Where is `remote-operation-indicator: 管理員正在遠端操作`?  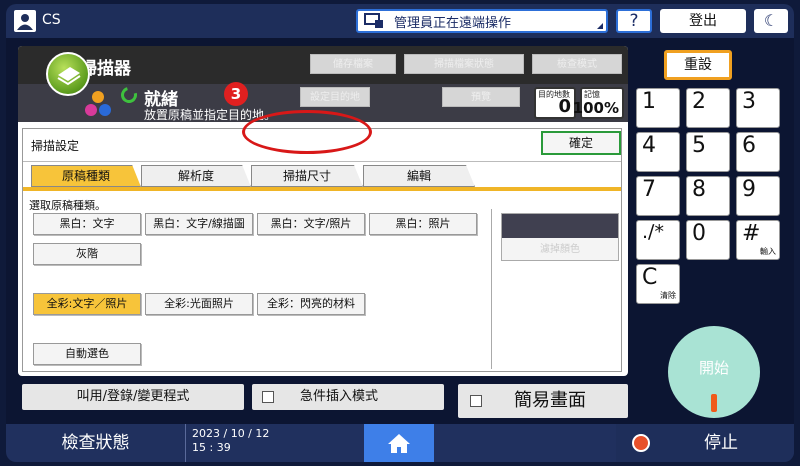 remote-operation-indicator: 管理員正在遠端操作 is located at coordinates (482, 21).